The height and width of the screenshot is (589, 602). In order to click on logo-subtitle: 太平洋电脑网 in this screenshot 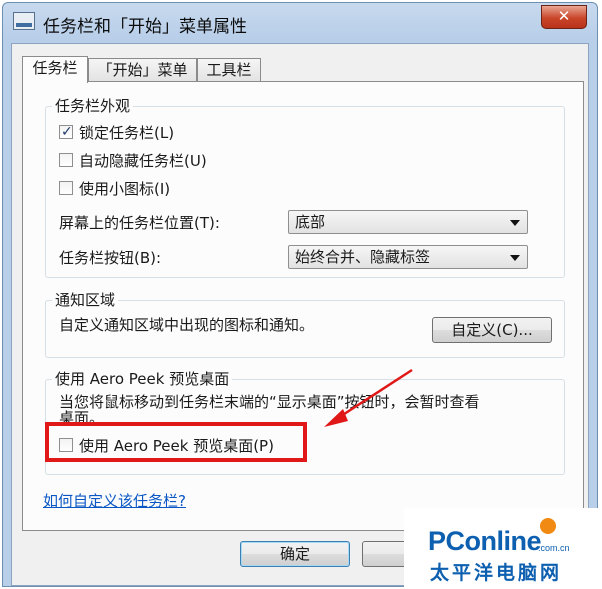, I will do `click(496, 573)`.